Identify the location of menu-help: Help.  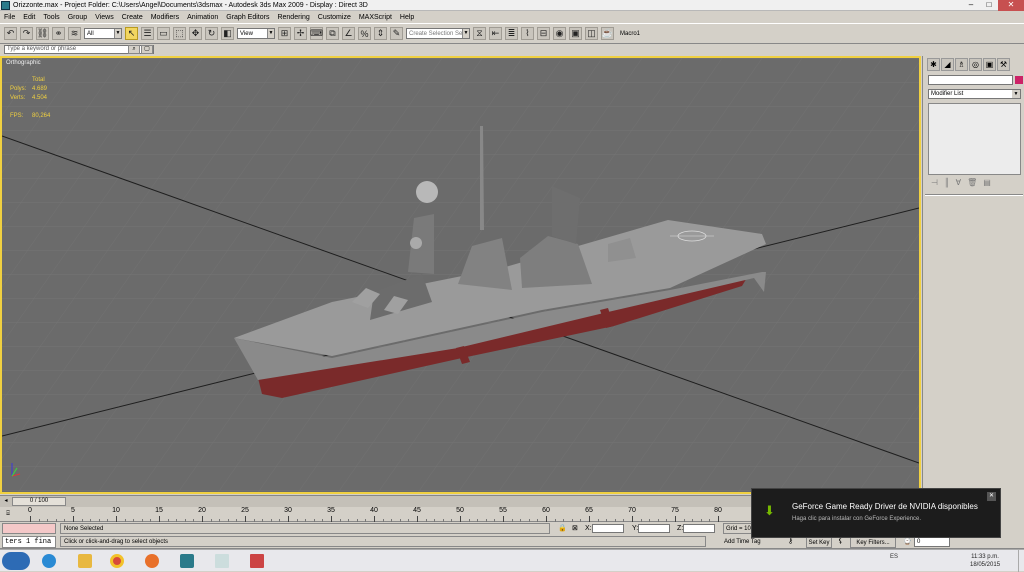
(407, 17).